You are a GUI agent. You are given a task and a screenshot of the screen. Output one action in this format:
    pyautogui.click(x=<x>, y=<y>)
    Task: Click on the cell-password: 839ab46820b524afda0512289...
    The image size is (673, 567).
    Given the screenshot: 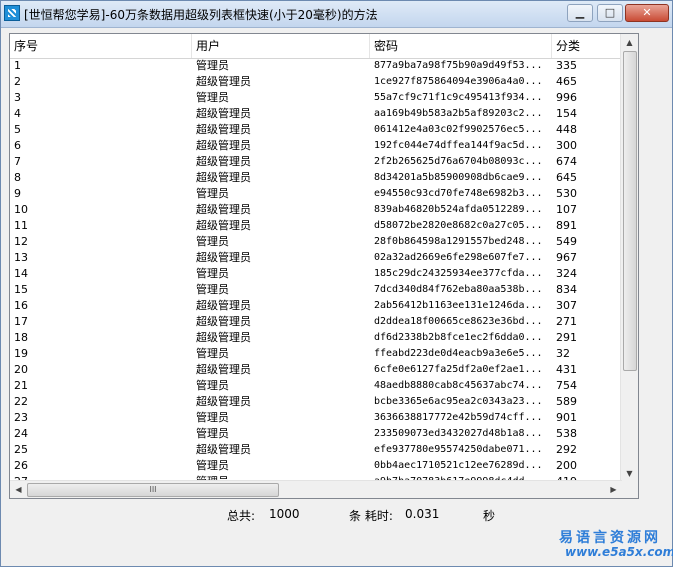 What is the action you would take?
    pyautogui.click(x=458, y=209)
    